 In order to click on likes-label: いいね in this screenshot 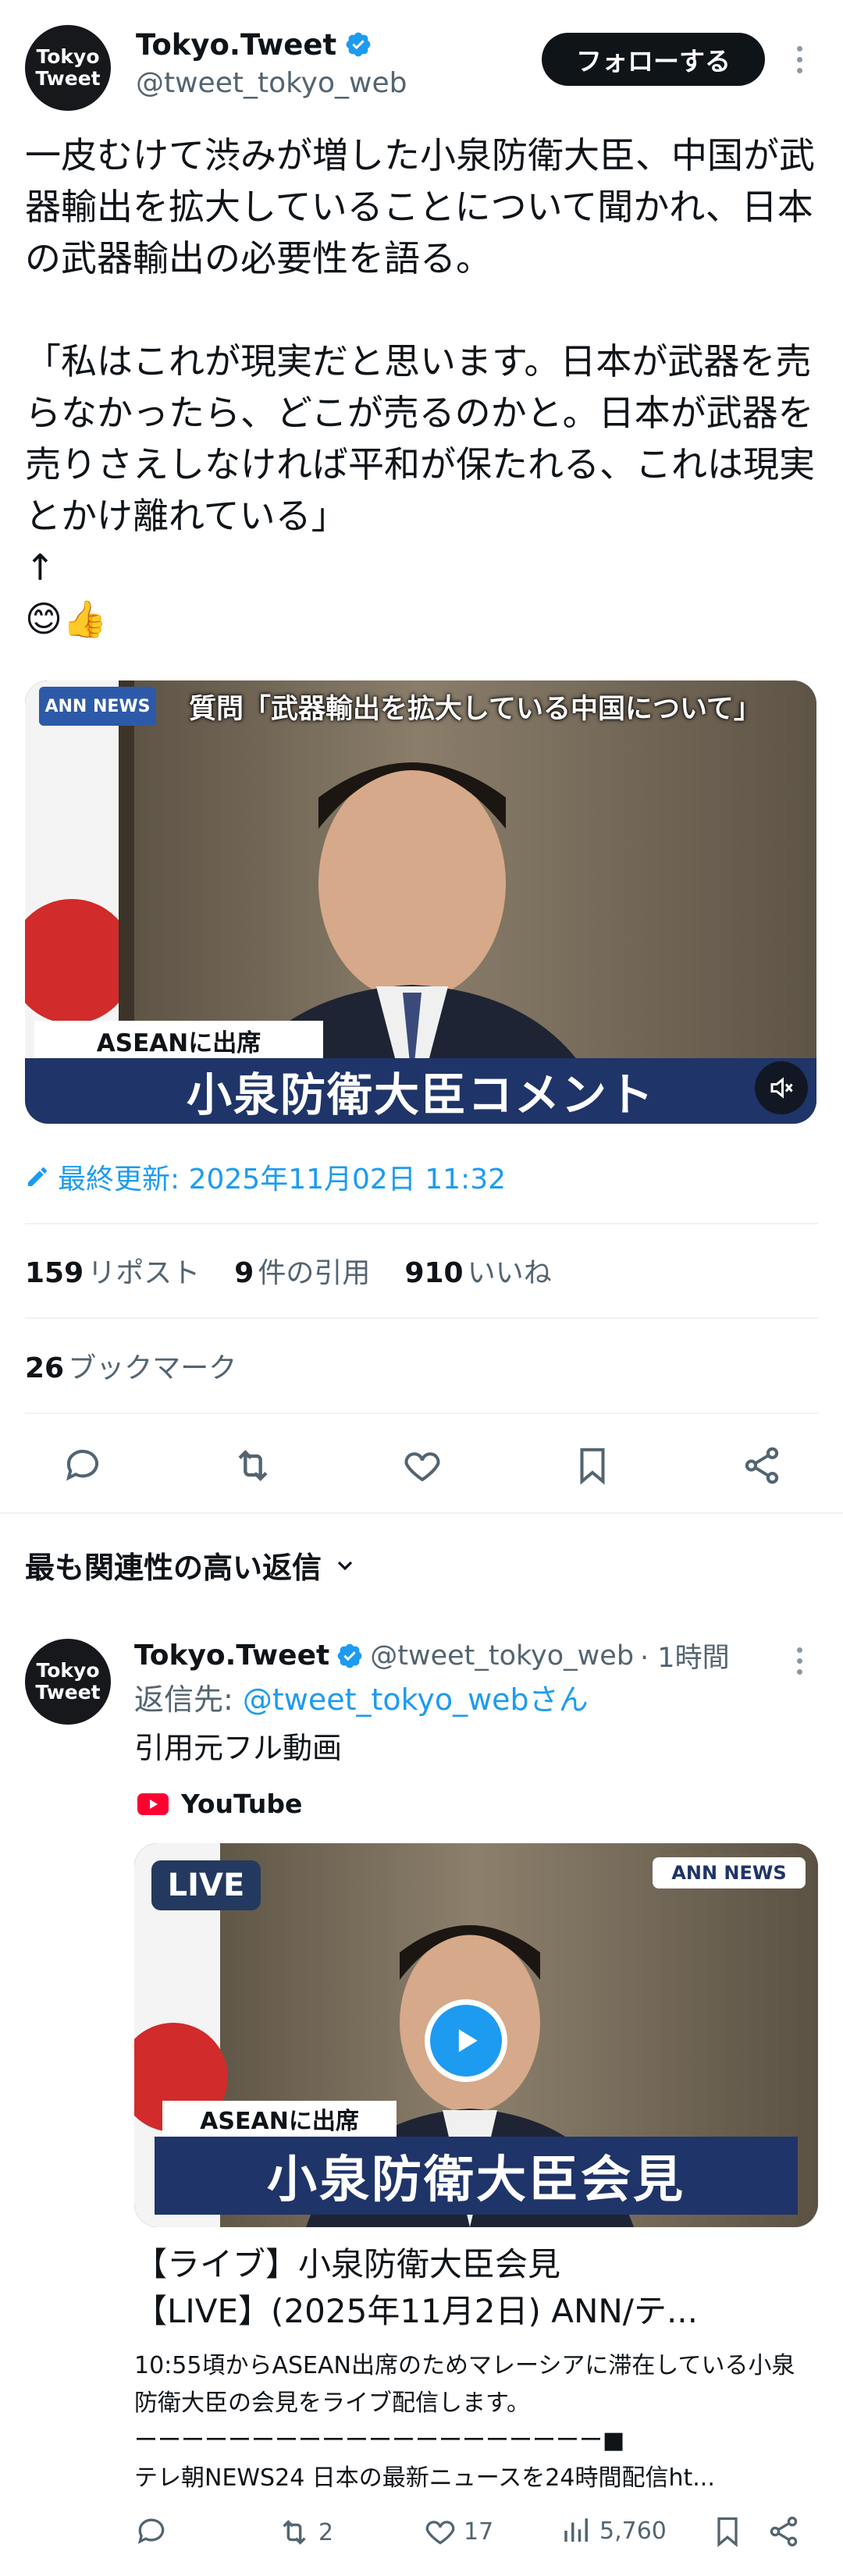, I will do `click(510, 1273)`.